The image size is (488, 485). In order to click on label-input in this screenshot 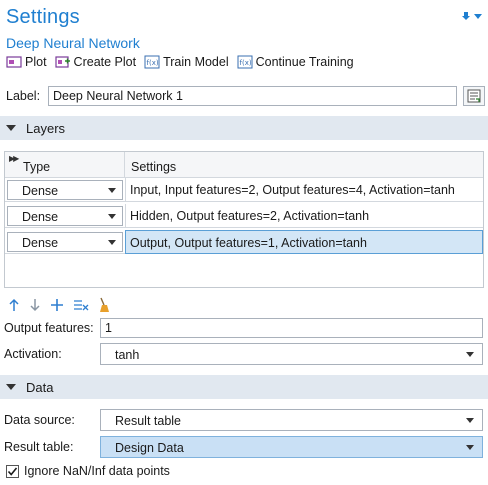, I will do `click(252, 96)`.